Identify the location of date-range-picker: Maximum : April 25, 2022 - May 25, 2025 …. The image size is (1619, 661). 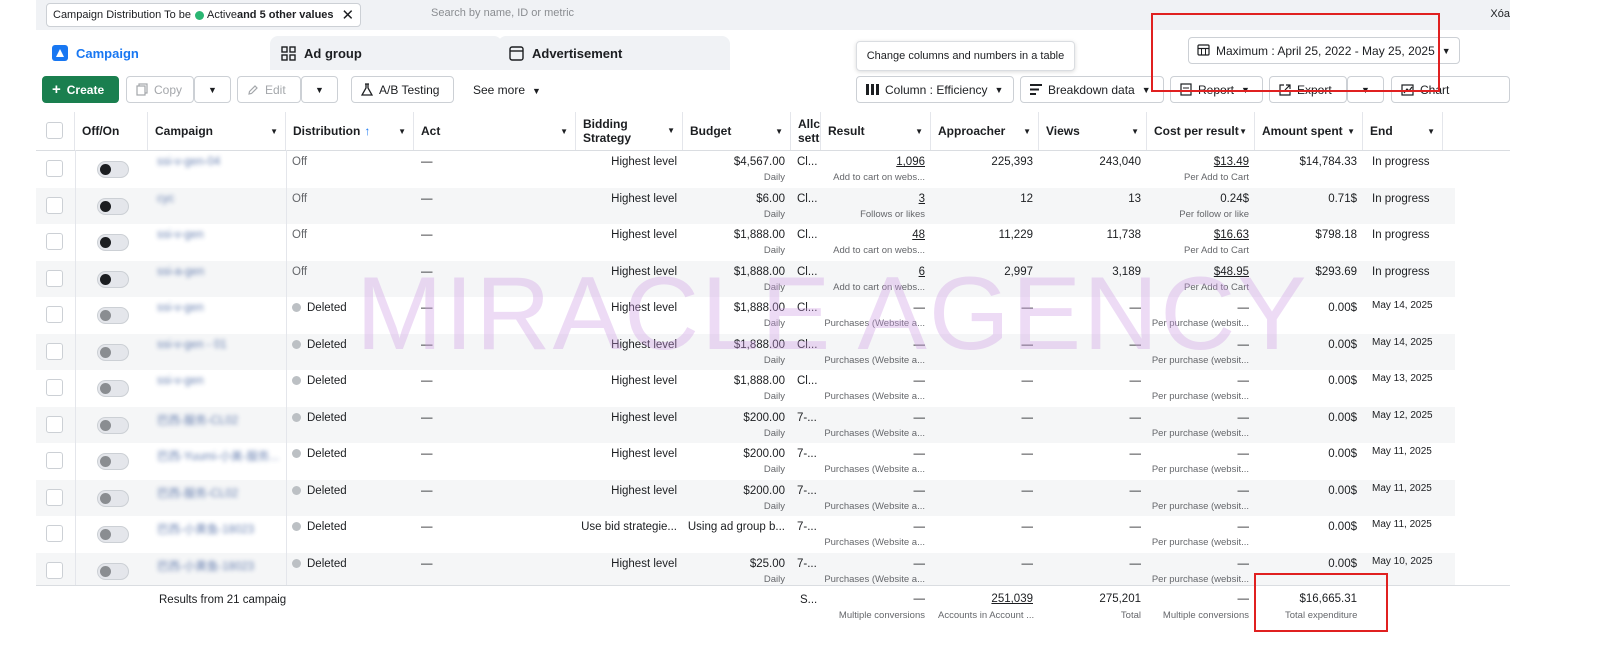
(1324, 50).